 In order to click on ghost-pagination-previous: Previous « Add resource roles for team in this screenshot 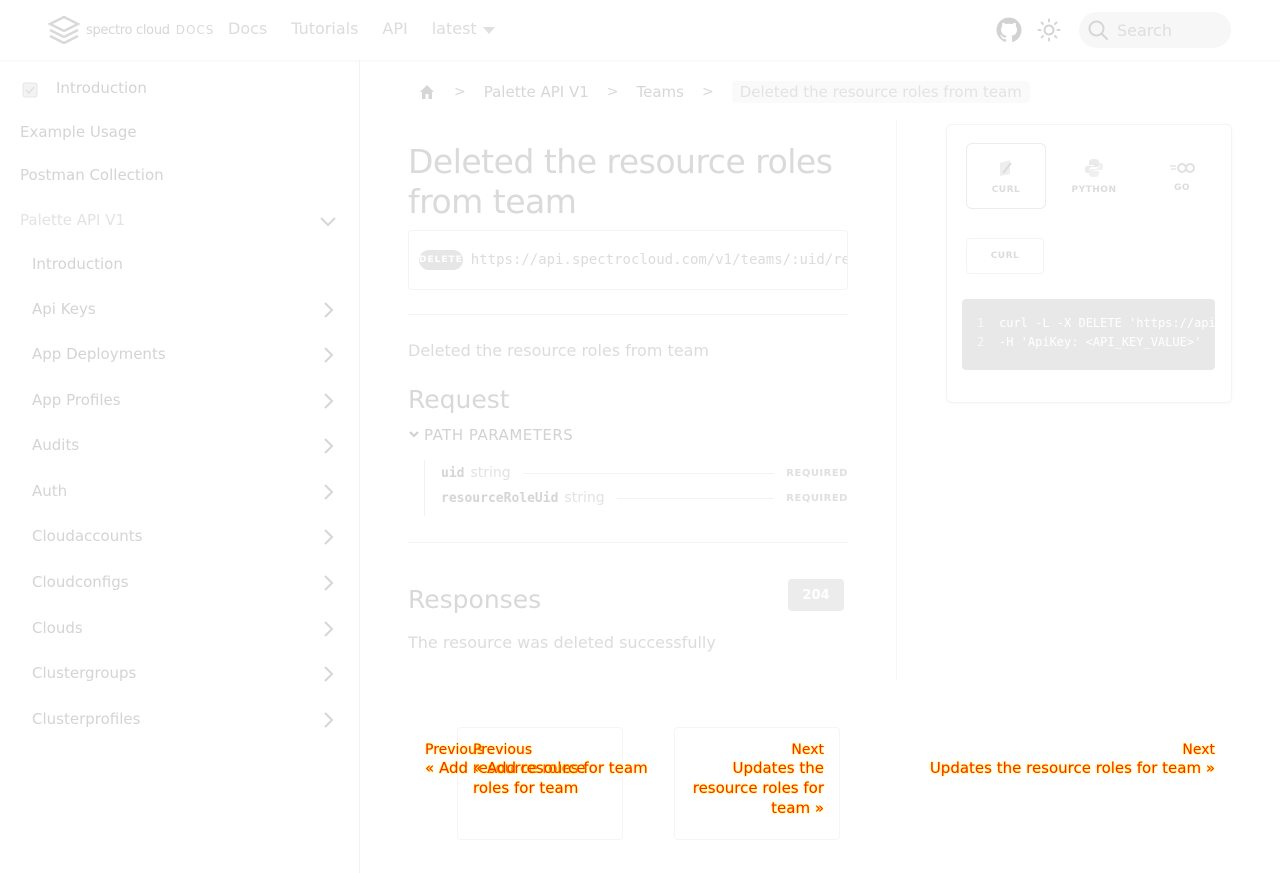, I will do `click(543, 770)`.